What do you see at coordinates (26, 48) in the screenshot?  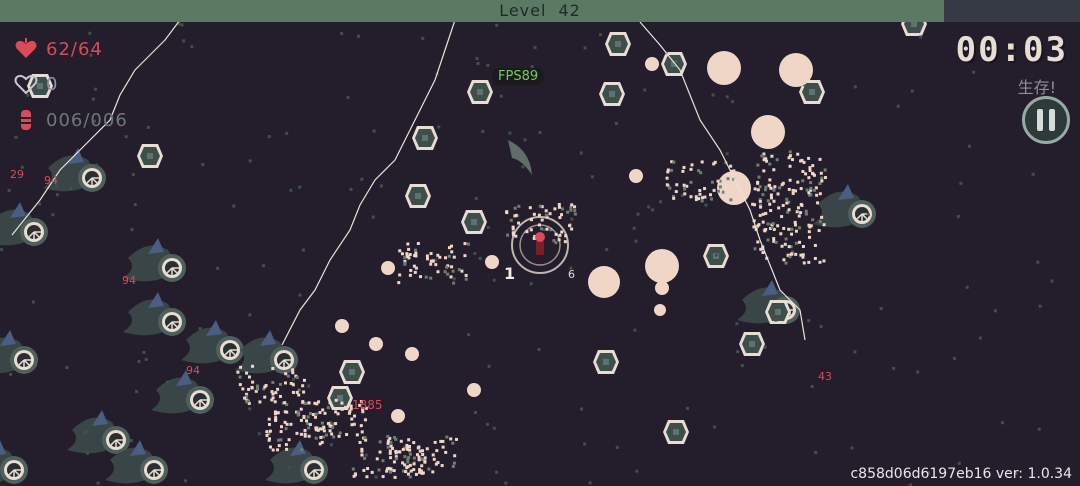 I see `heart-icon` at bounding box center [26, 48].